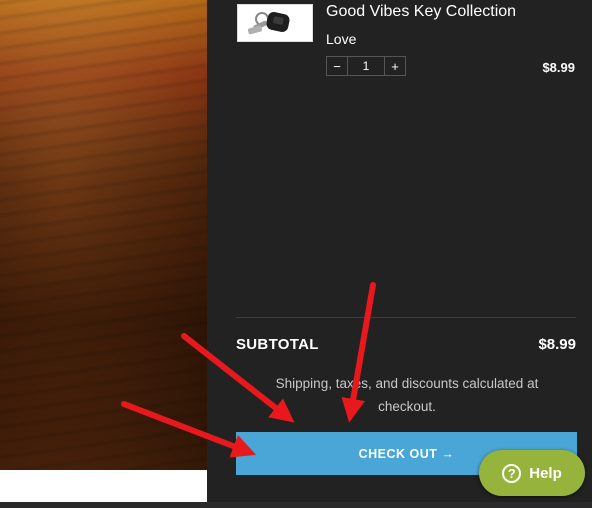 Image resolution: width=592 pixels, height=508 pixels. Describe the element at coordinates (421, 12) in the screenshot. I see `product-title: Good Vibes Key Collection` at that location.